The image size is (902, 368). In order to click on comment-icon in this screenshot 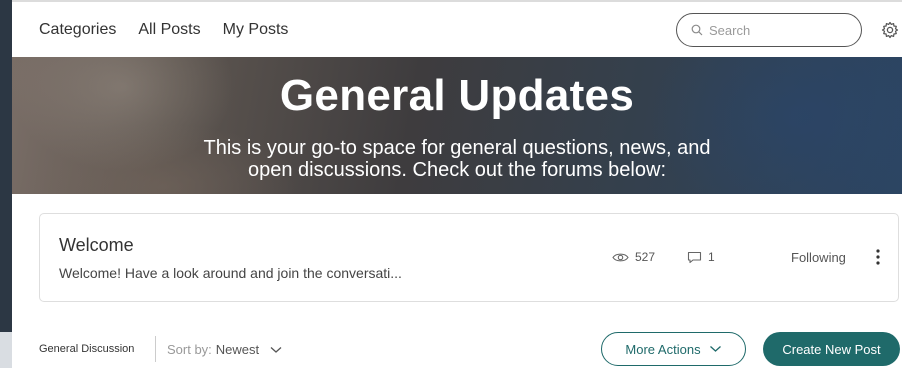, I will do `click(694, 257)`.